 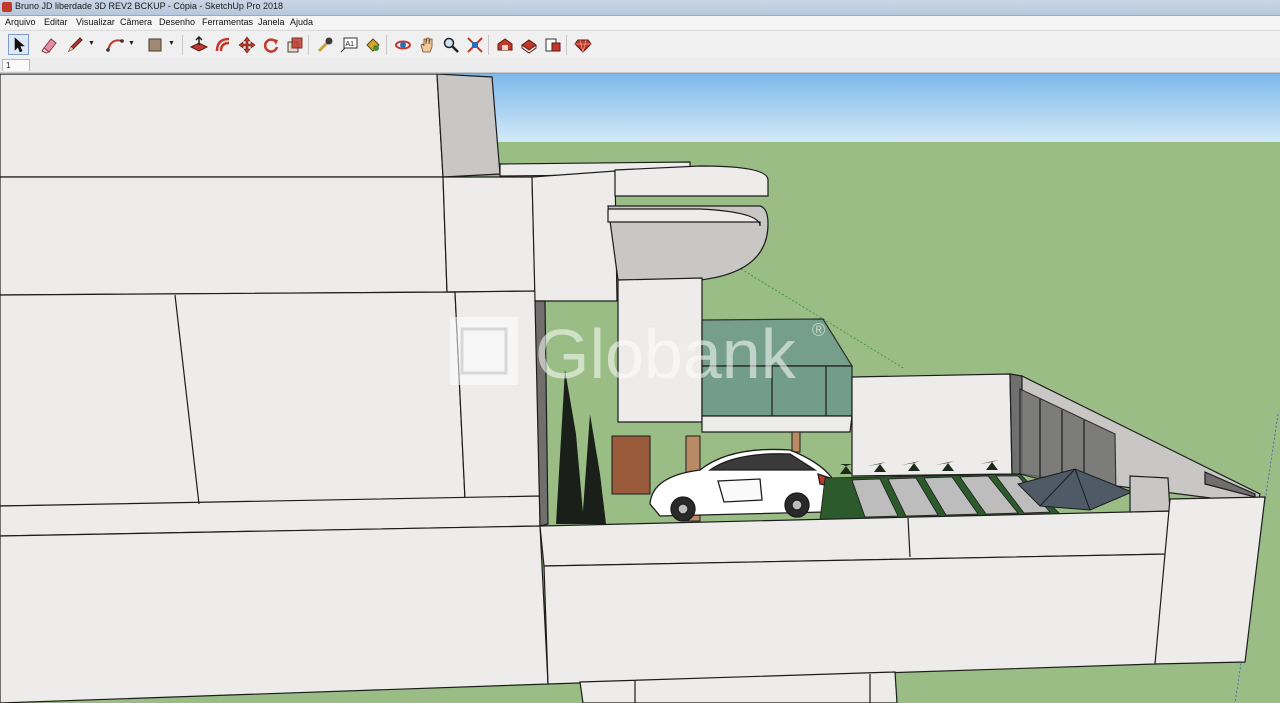 I want to click on hand-icon, so click(x=426, y=44).